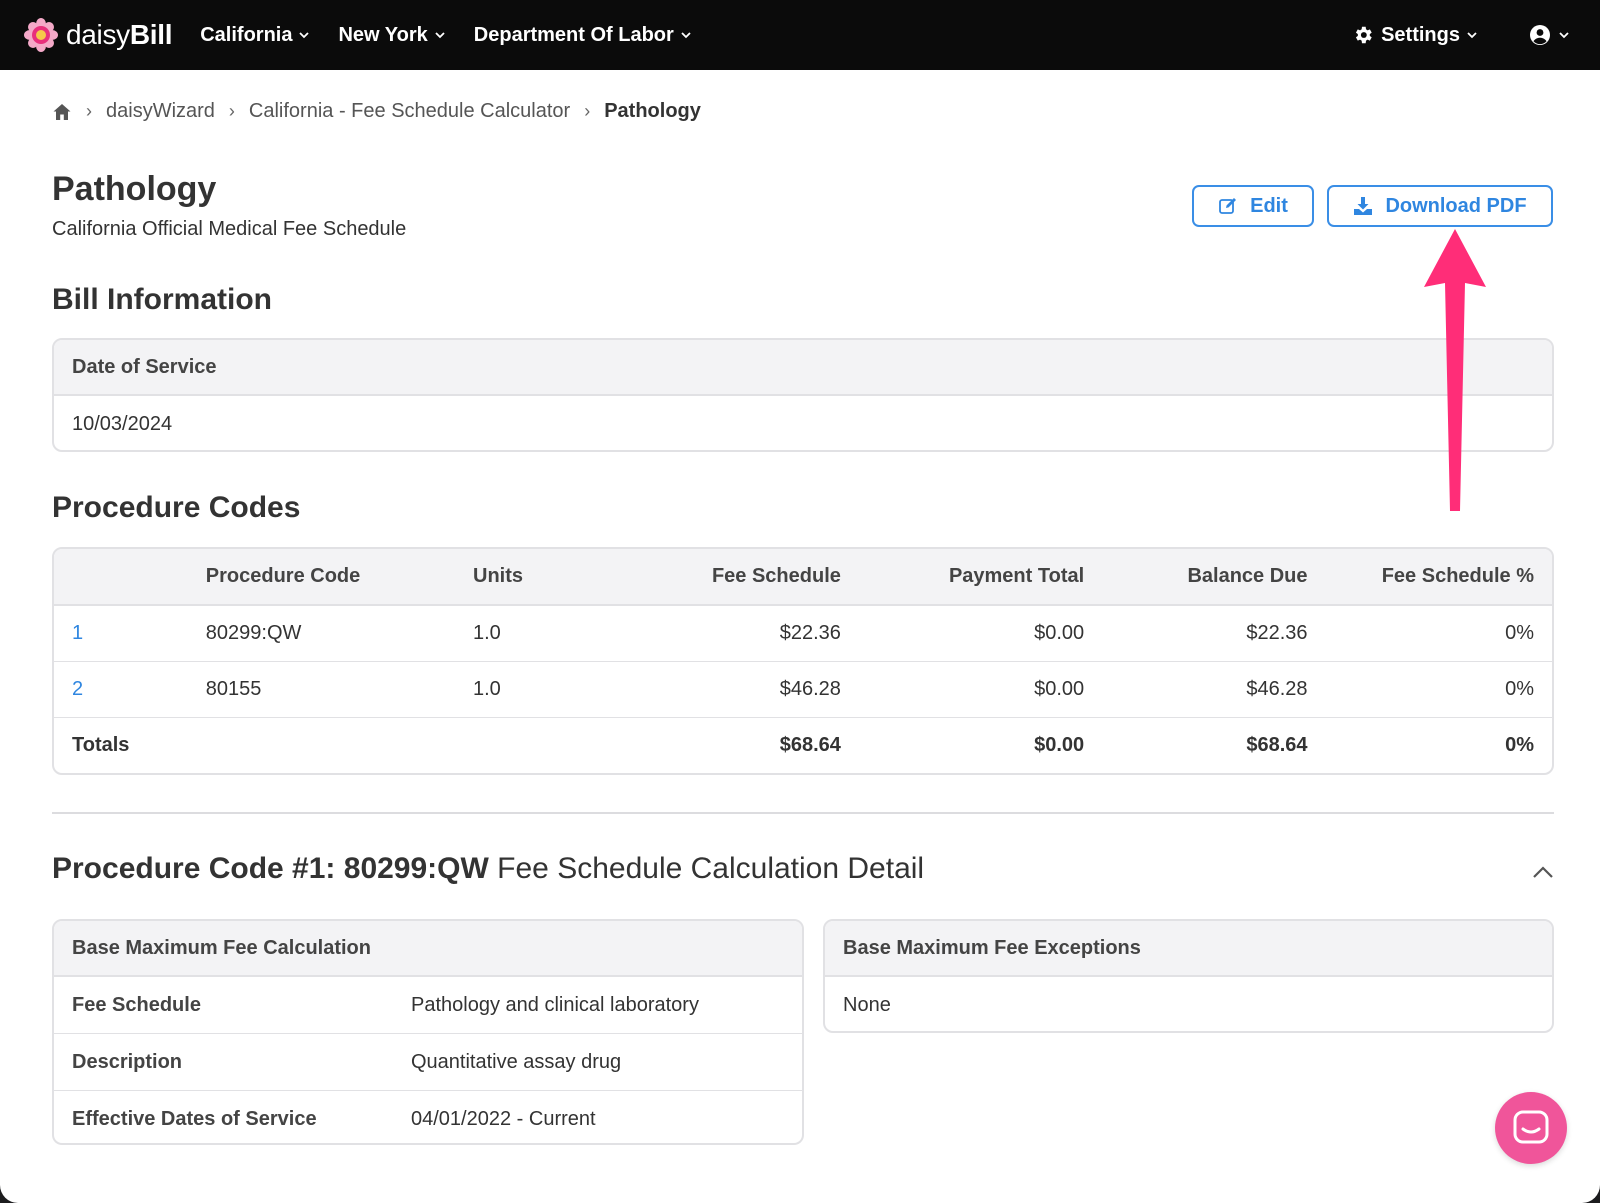  What do you see at coordinates (119, 34) in the screenshot?
I see `logo-text: daisyBill` at bounding box center [119, 34].